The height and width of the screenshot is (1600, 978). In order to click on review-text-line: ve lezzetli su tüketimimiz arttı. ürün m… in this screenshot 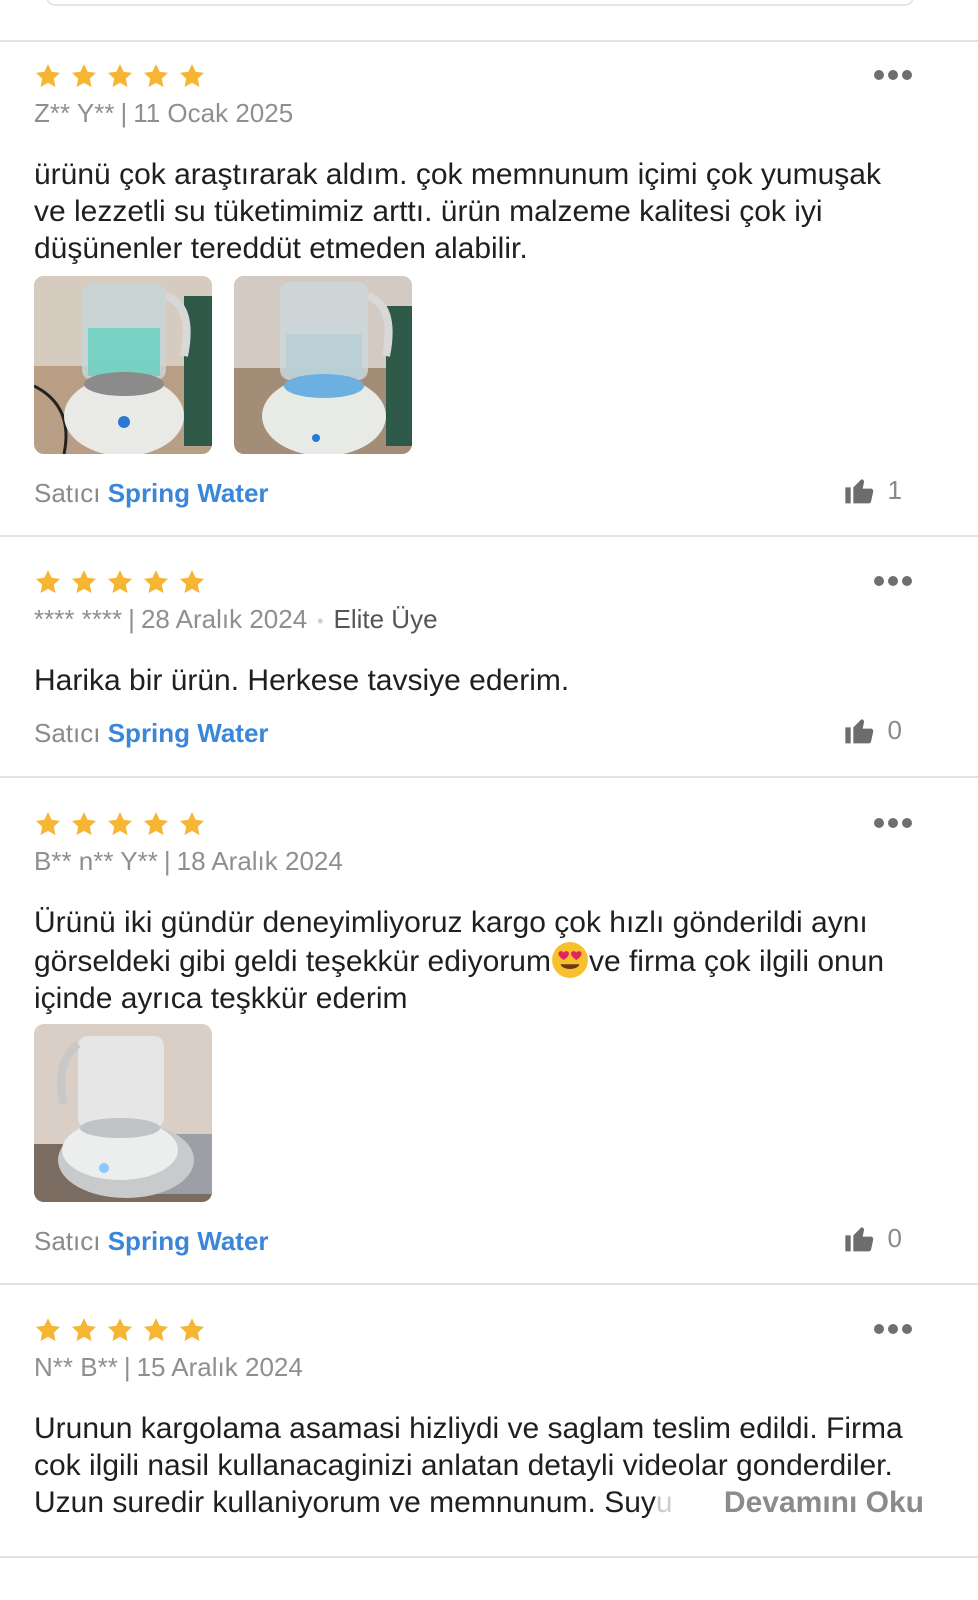, I will do `click(428, 211)`.